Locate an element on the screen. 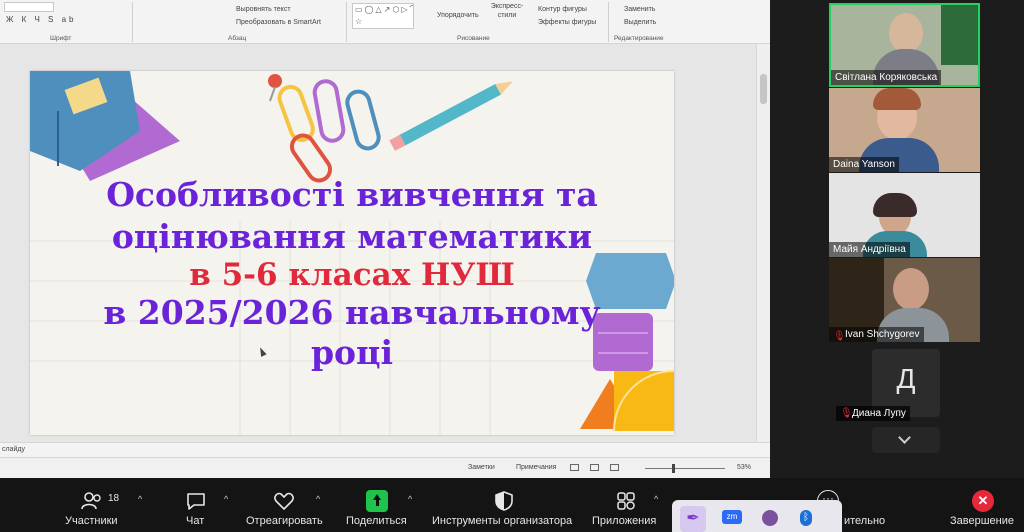 Image resolution: width=1024 pixels, height=532 pixels. participant-name: Світлана Коряковська is located at coordinates (886, 77).